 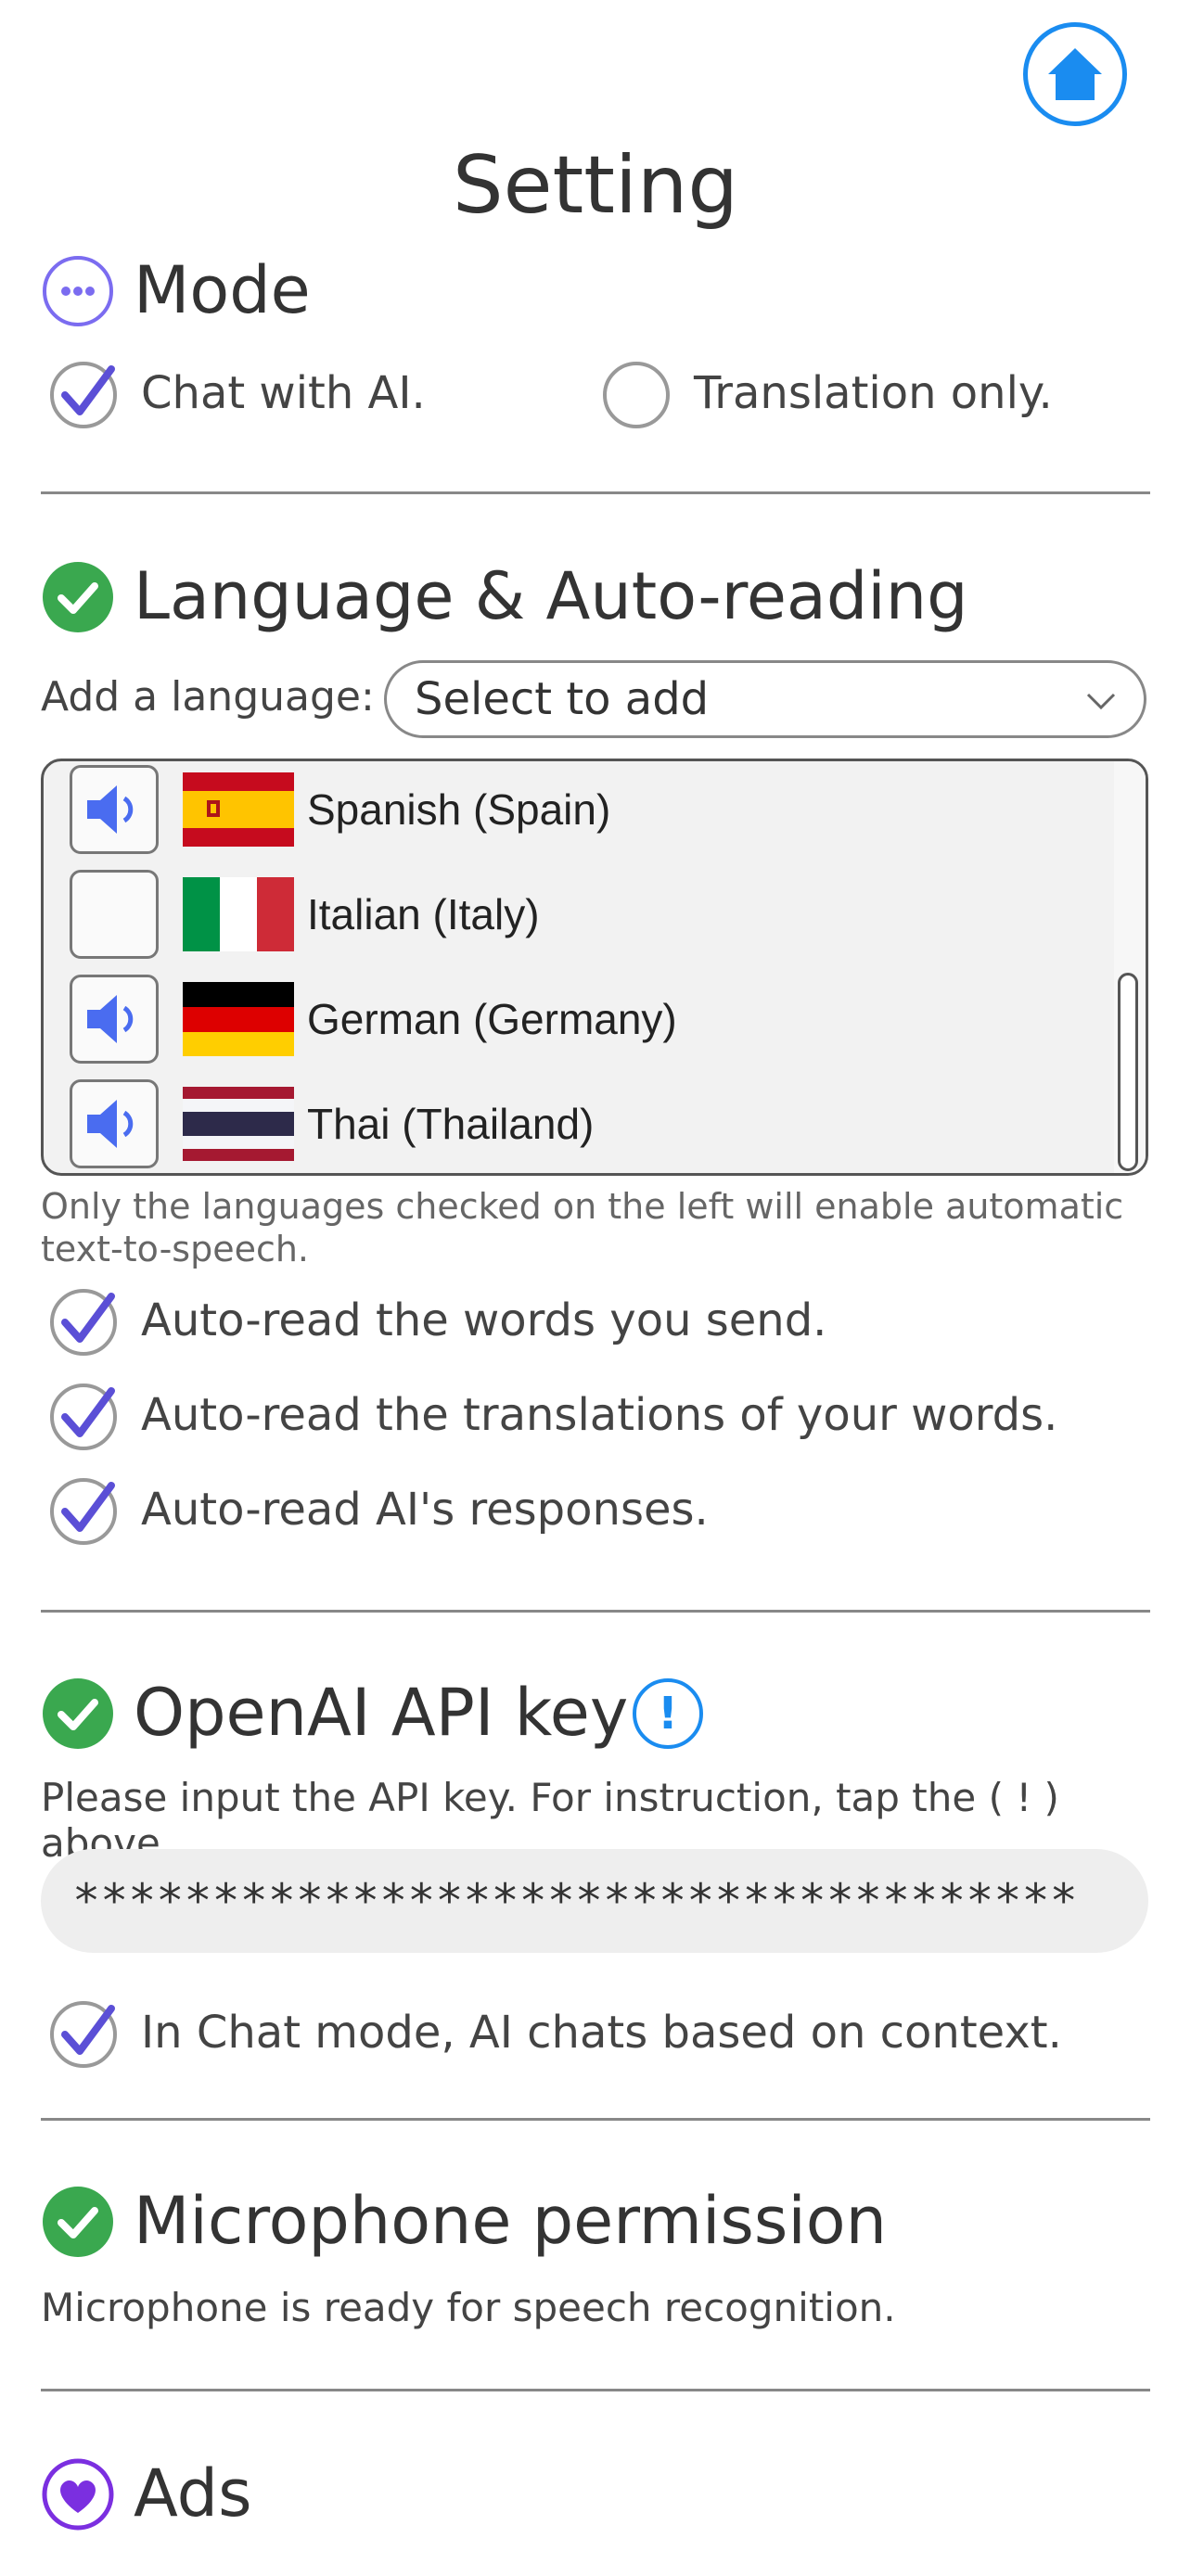 What do you see at coordinates (510, 2221) in the screenshot?
I see `microphone-title: Microphone permission` at bounding box center [510, 2221].